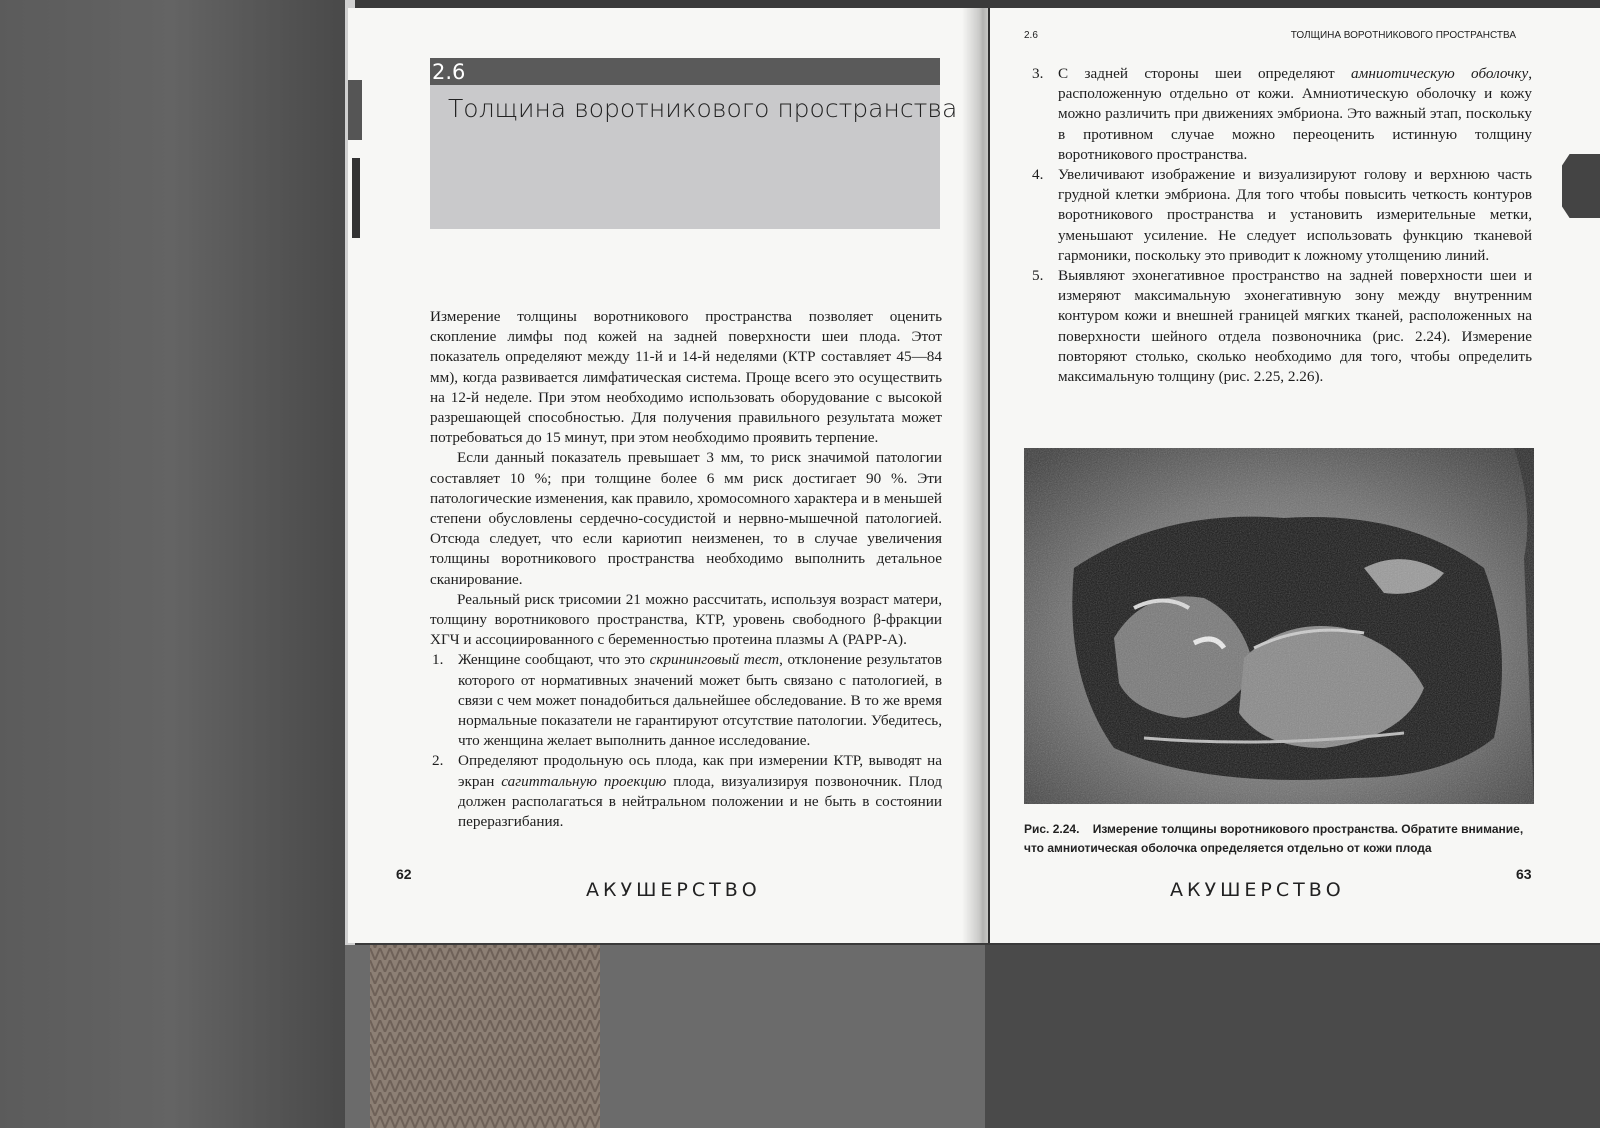  I want to click on list-number: 2., so click(438, 761).